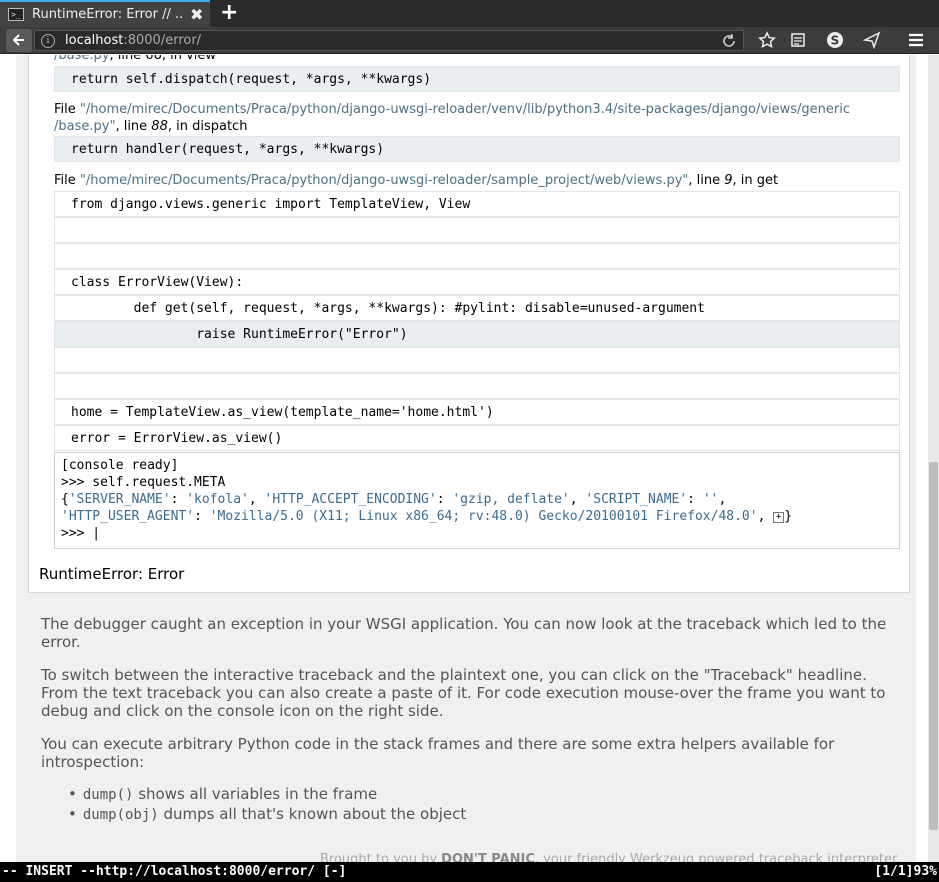 The width and height of the screenshot is (939, 882). I want to click on reload-icon, so click(729, 42).